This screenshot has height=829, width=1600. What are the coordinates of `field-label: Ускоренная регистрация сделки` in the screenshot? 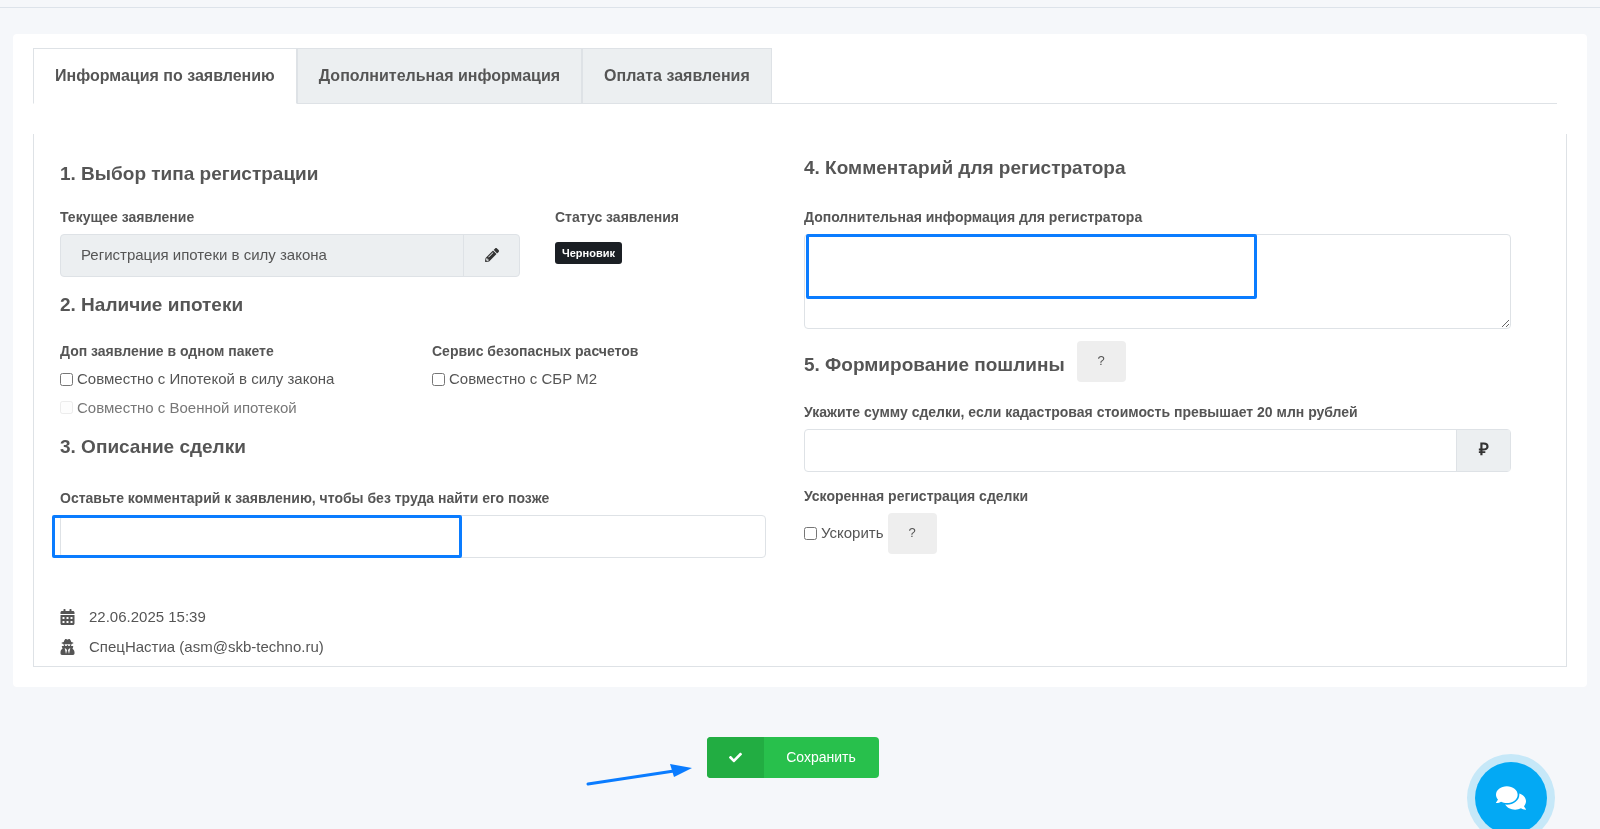 It's located at (917, 496).